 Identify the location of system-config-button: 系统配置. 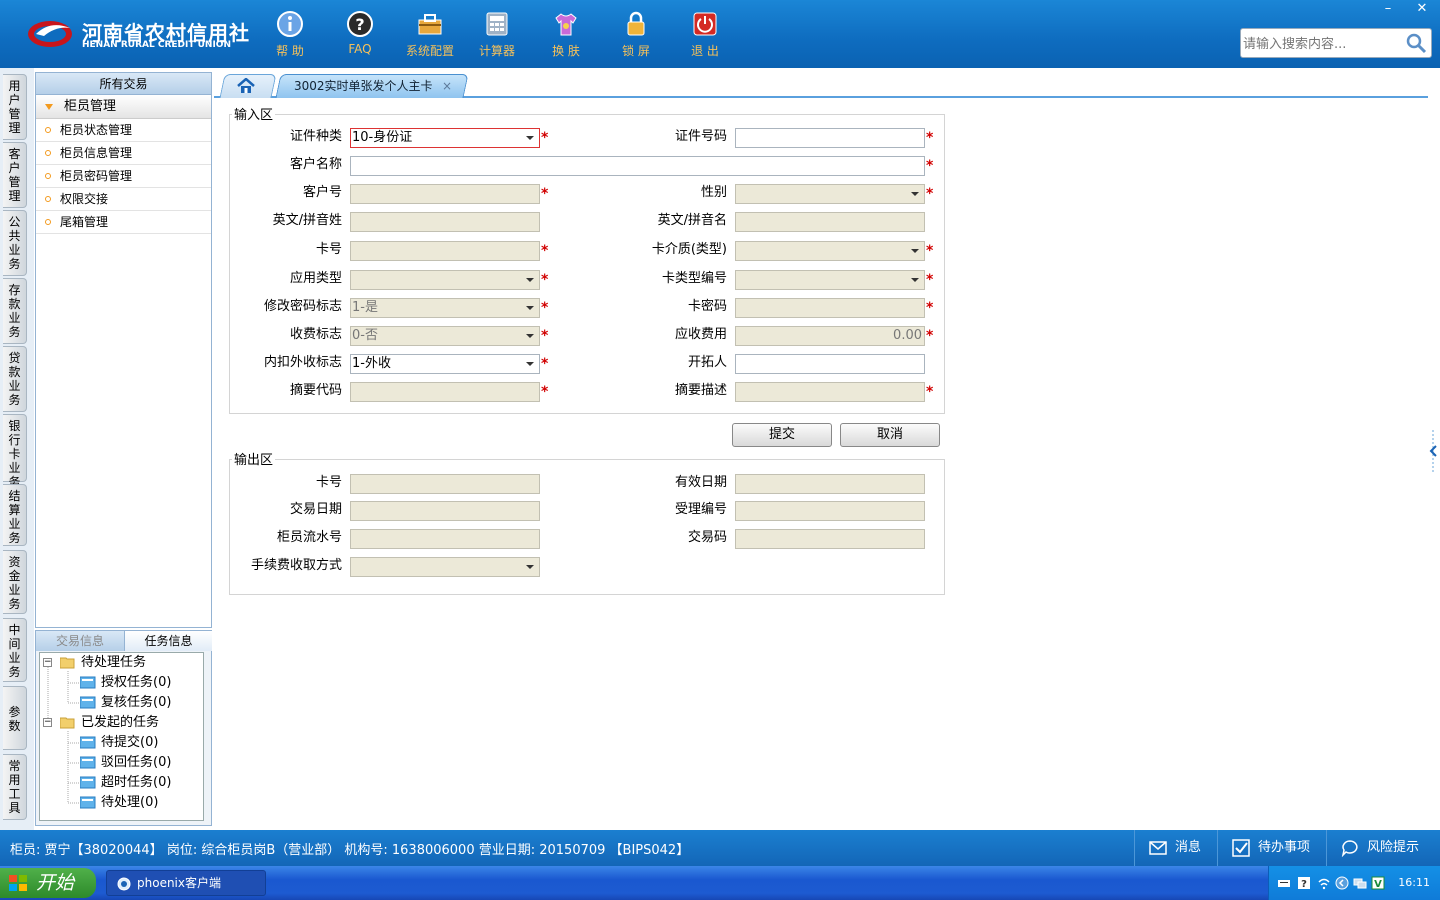
(430, 34).